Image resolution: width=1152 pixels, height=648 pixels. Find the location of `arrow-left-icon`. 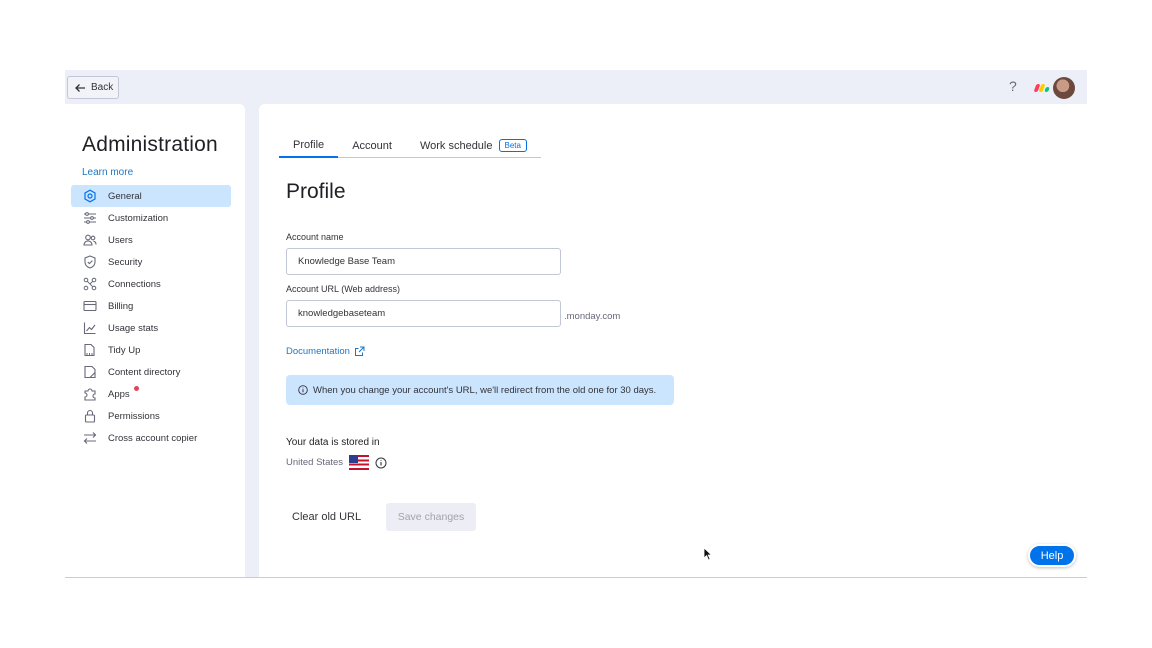

arrow-left-icon is located at coordinates (80, 87).